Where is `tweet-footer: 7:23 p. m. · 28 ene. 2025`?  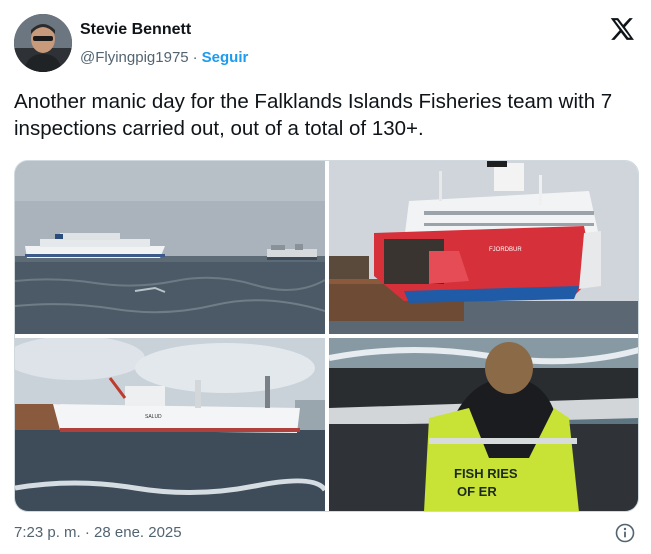 tweet-footer: 7:23 p. m. · 28 ene. 2025 is located at coordinates (325, 533).